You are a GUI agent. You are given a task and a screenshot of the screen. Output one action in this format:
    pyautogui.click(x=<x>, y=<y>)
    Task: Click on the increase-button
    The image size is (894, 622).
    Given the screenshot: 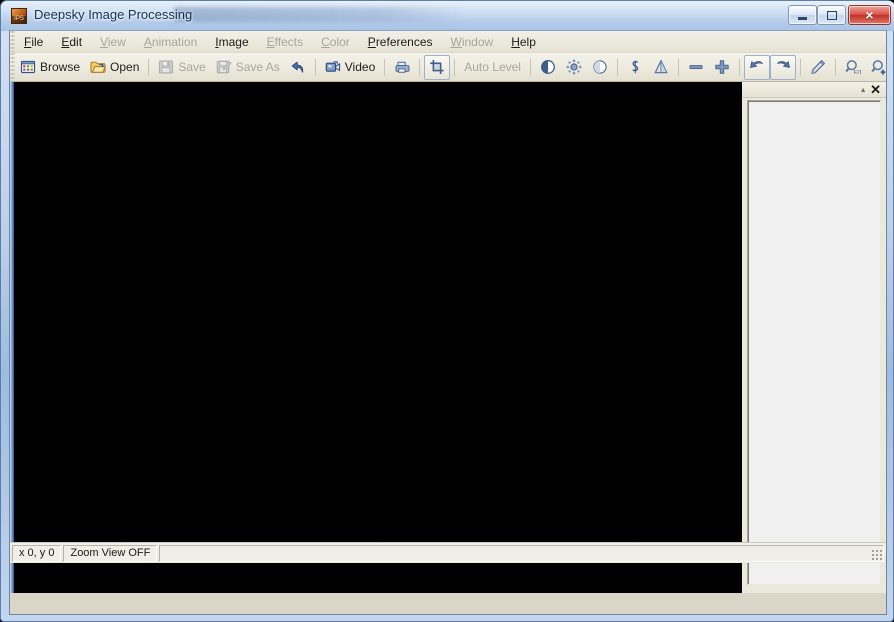 What is the action you would take?
    pyautogui.click(x=722, y=67)
    